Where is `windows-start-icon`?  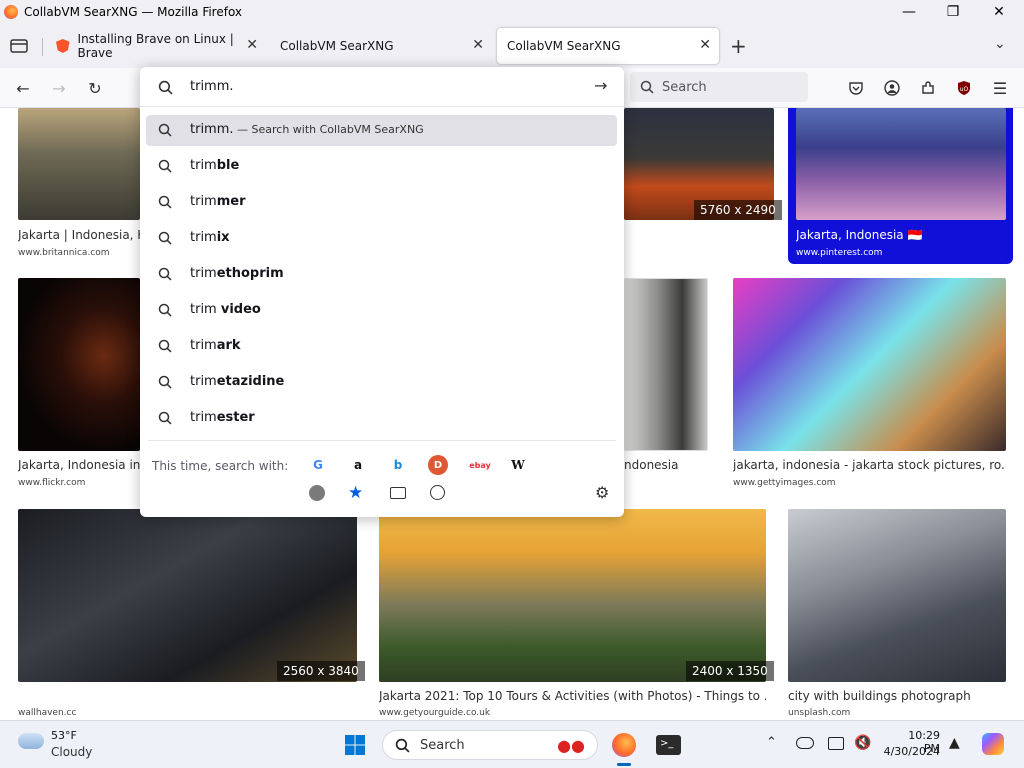
windows-start-icon is located at coordinates (355, 745).